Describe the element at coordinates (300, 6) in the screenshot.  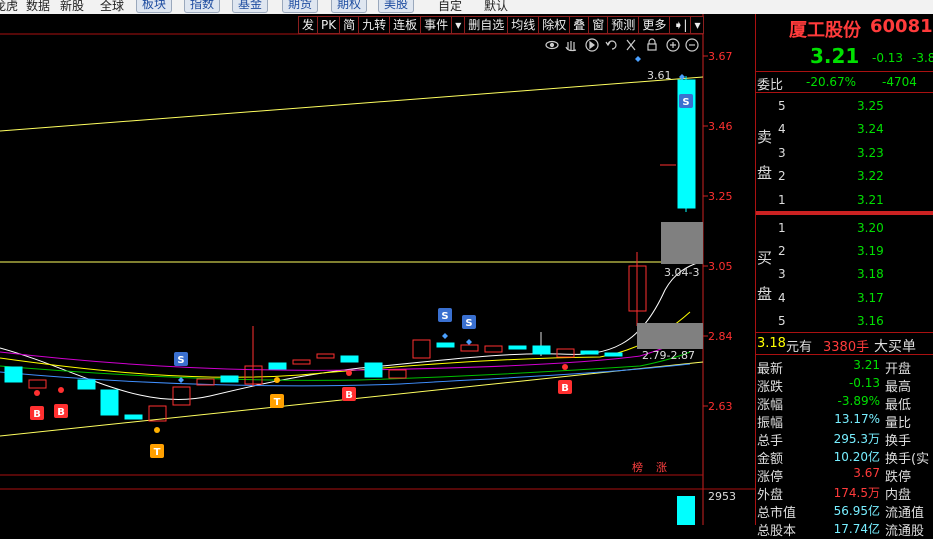
I see `nav-futures: 期货` at that location.